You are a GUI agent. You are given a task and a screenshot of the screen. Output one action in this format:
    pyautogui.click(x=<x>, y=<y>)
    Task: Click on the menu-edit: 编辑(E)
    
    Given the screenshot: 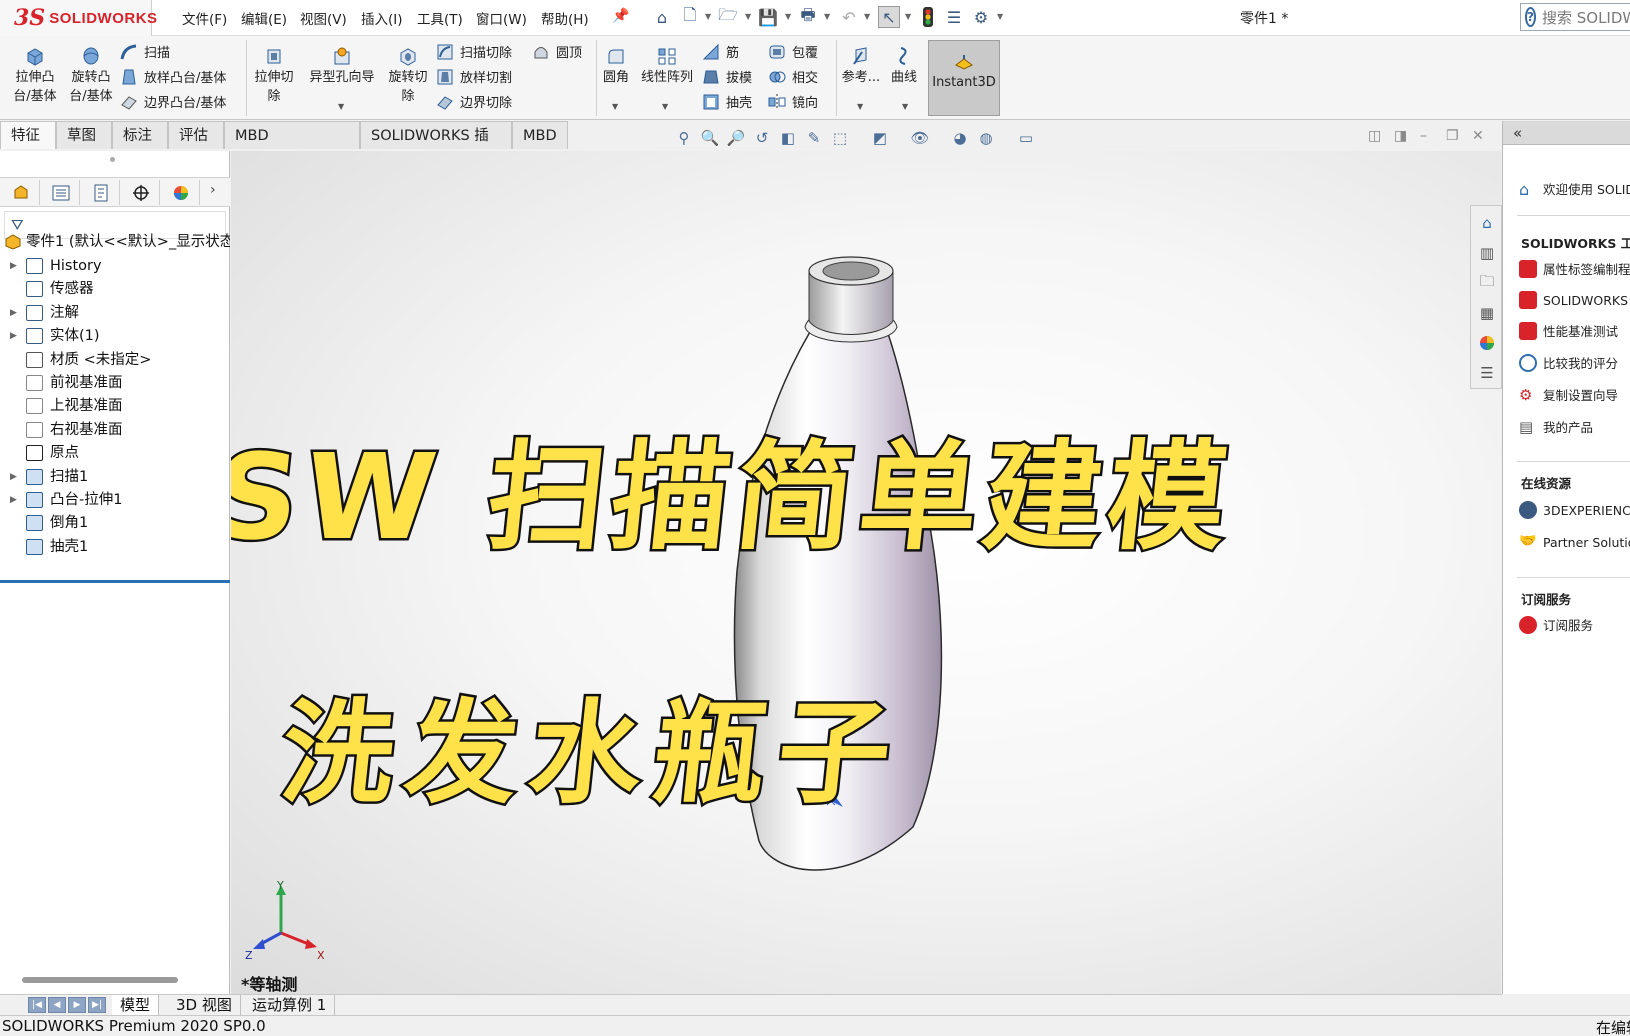 What is the action you would take?
    pyautogui.click(x=264, y=18)
    